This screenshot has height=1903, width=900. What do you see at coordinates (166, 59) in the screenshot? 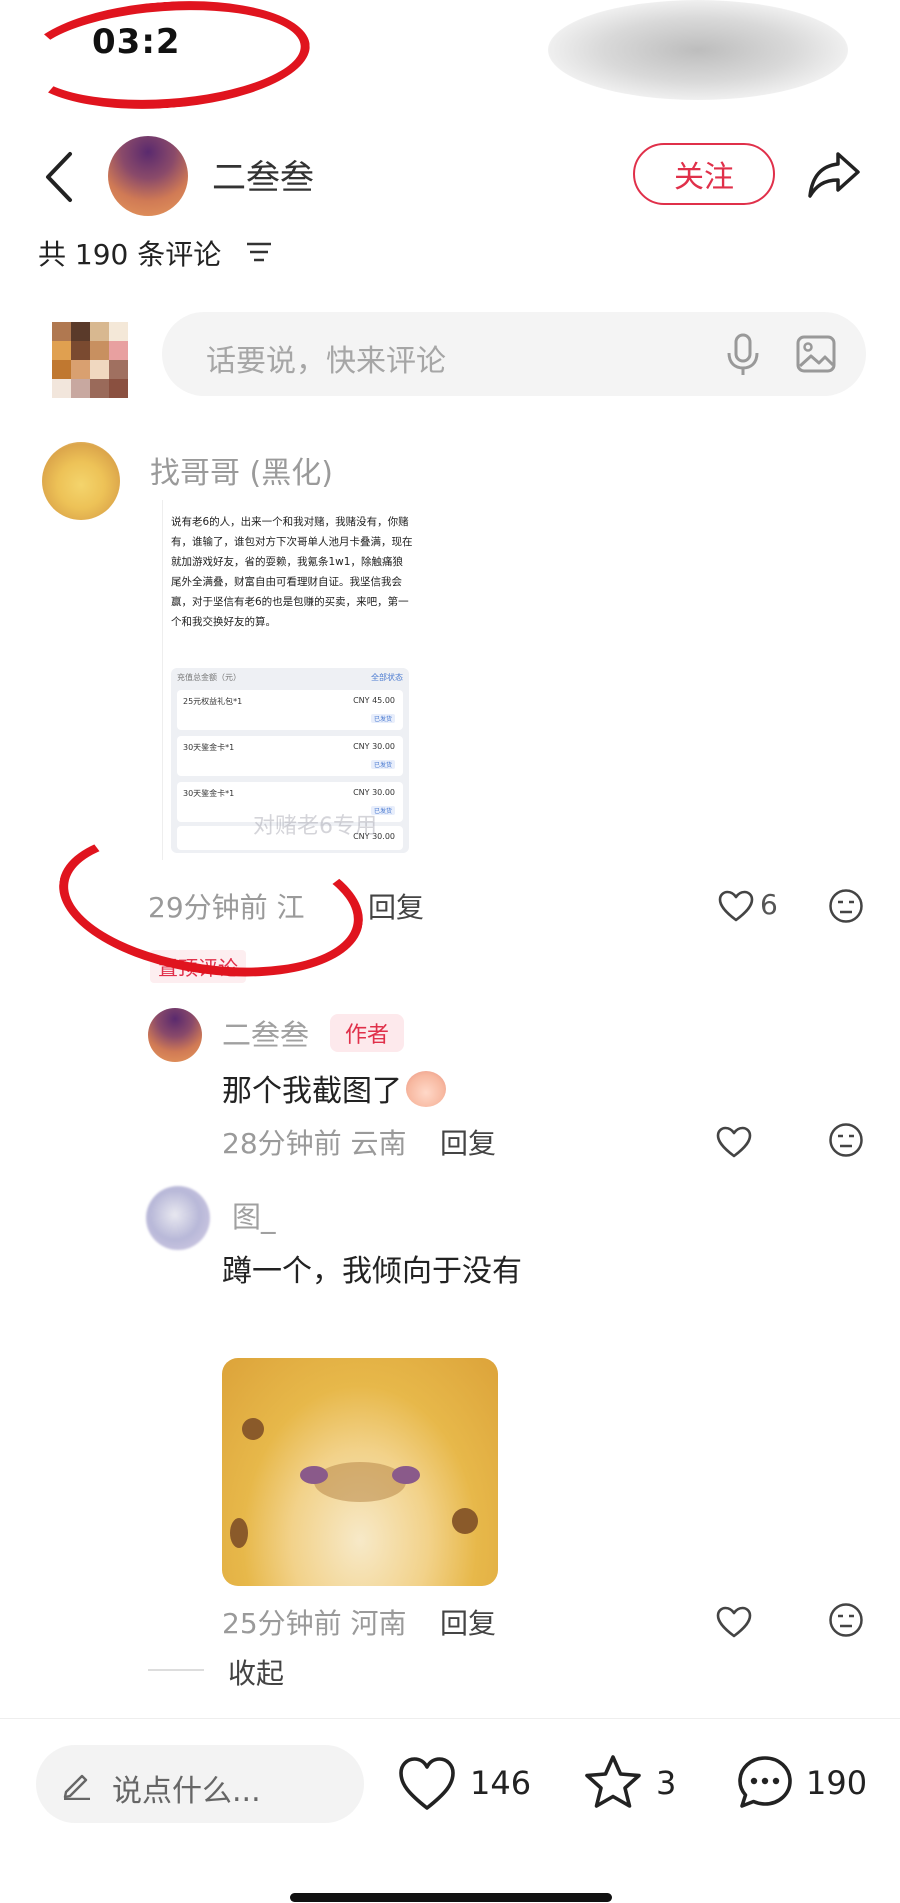
I see `red-scribble-time` at bounding box center [166, 59].